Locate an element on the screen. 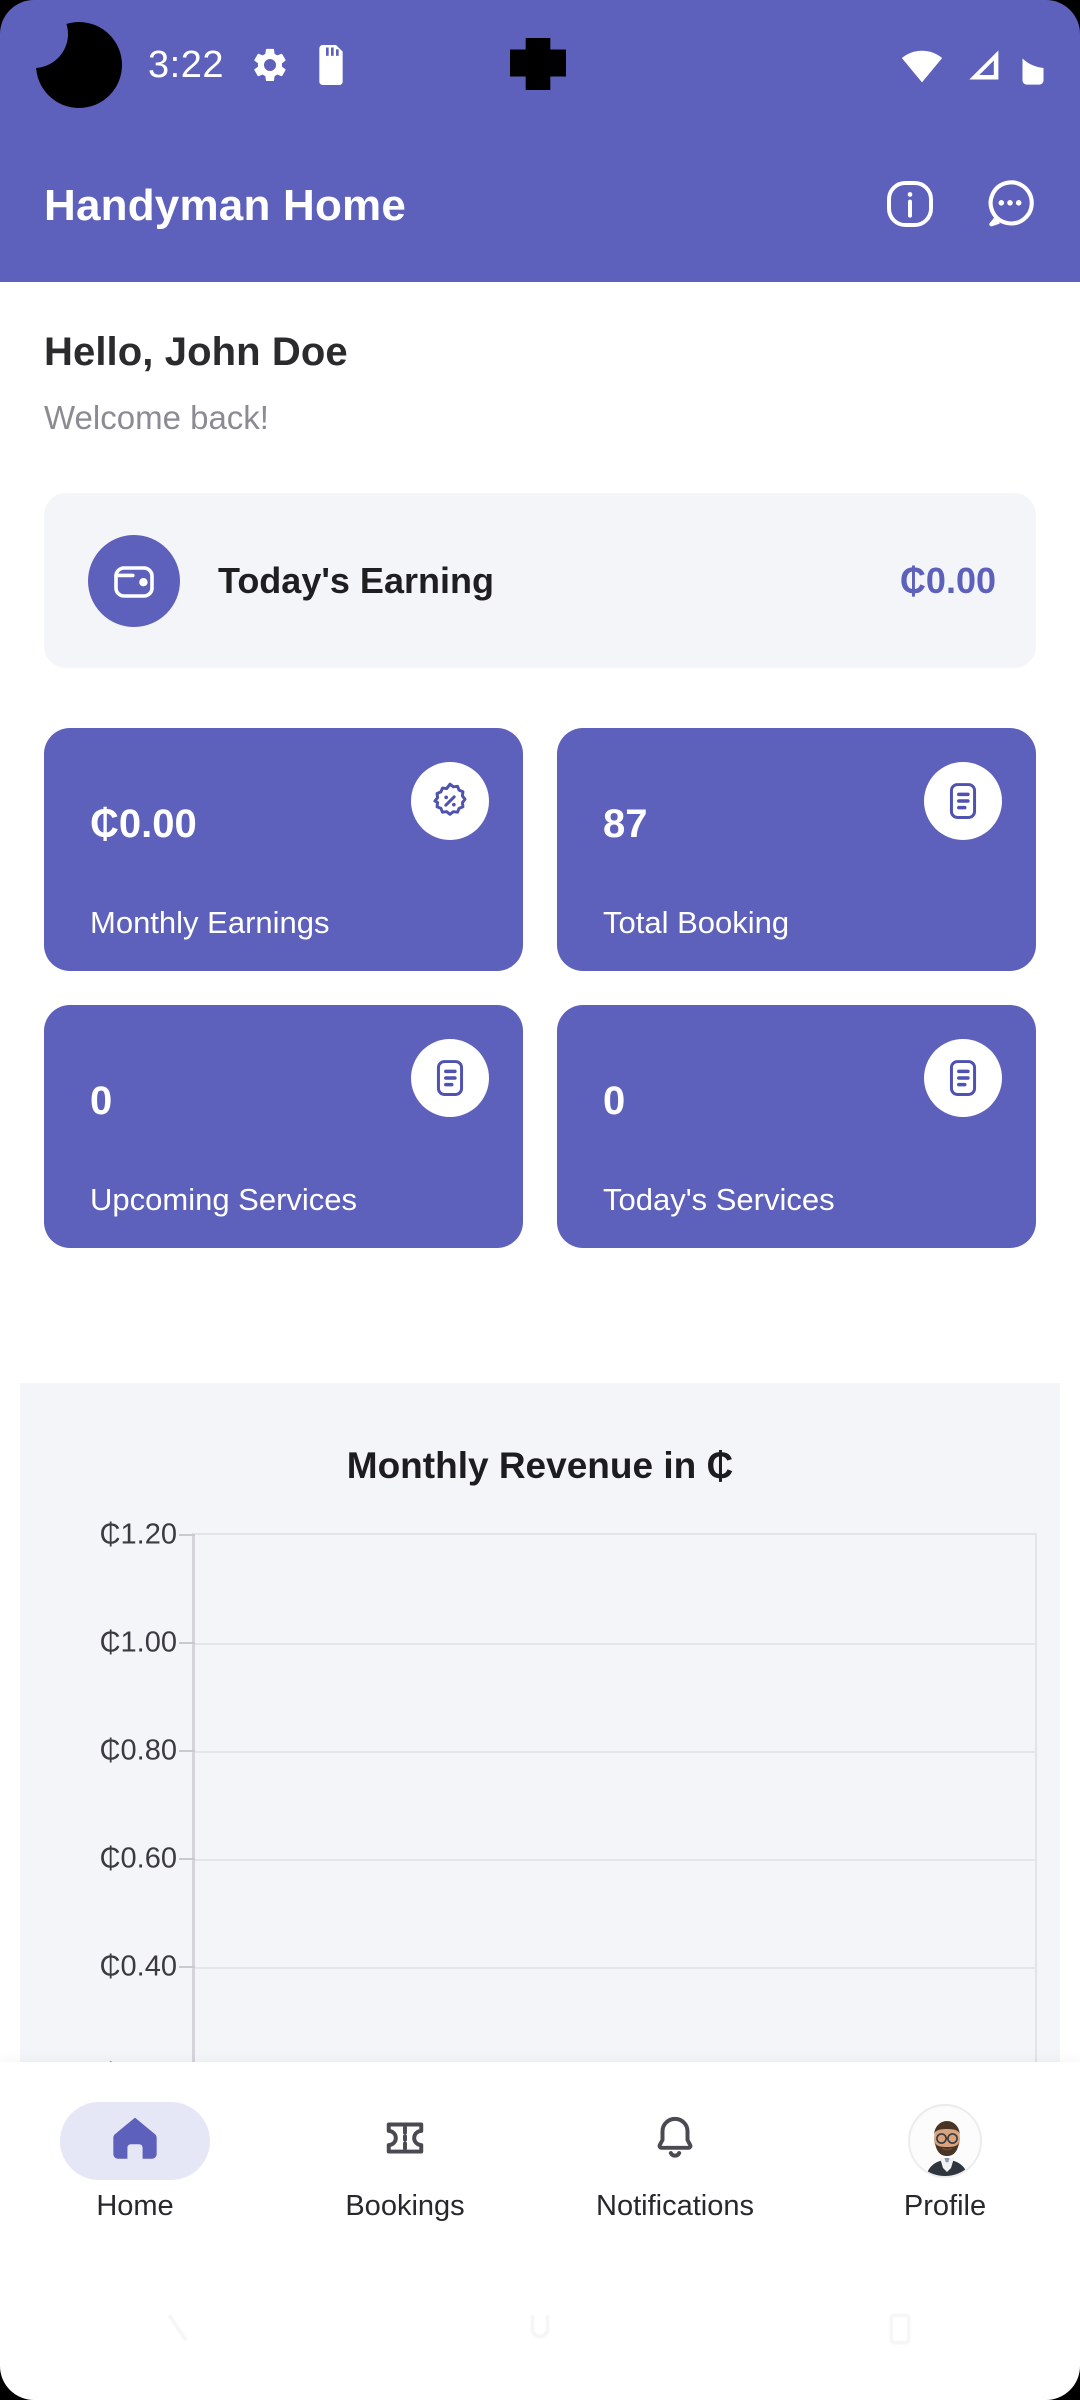  todays-earning-label: Today's Earning is located at coordinates (356, 580).